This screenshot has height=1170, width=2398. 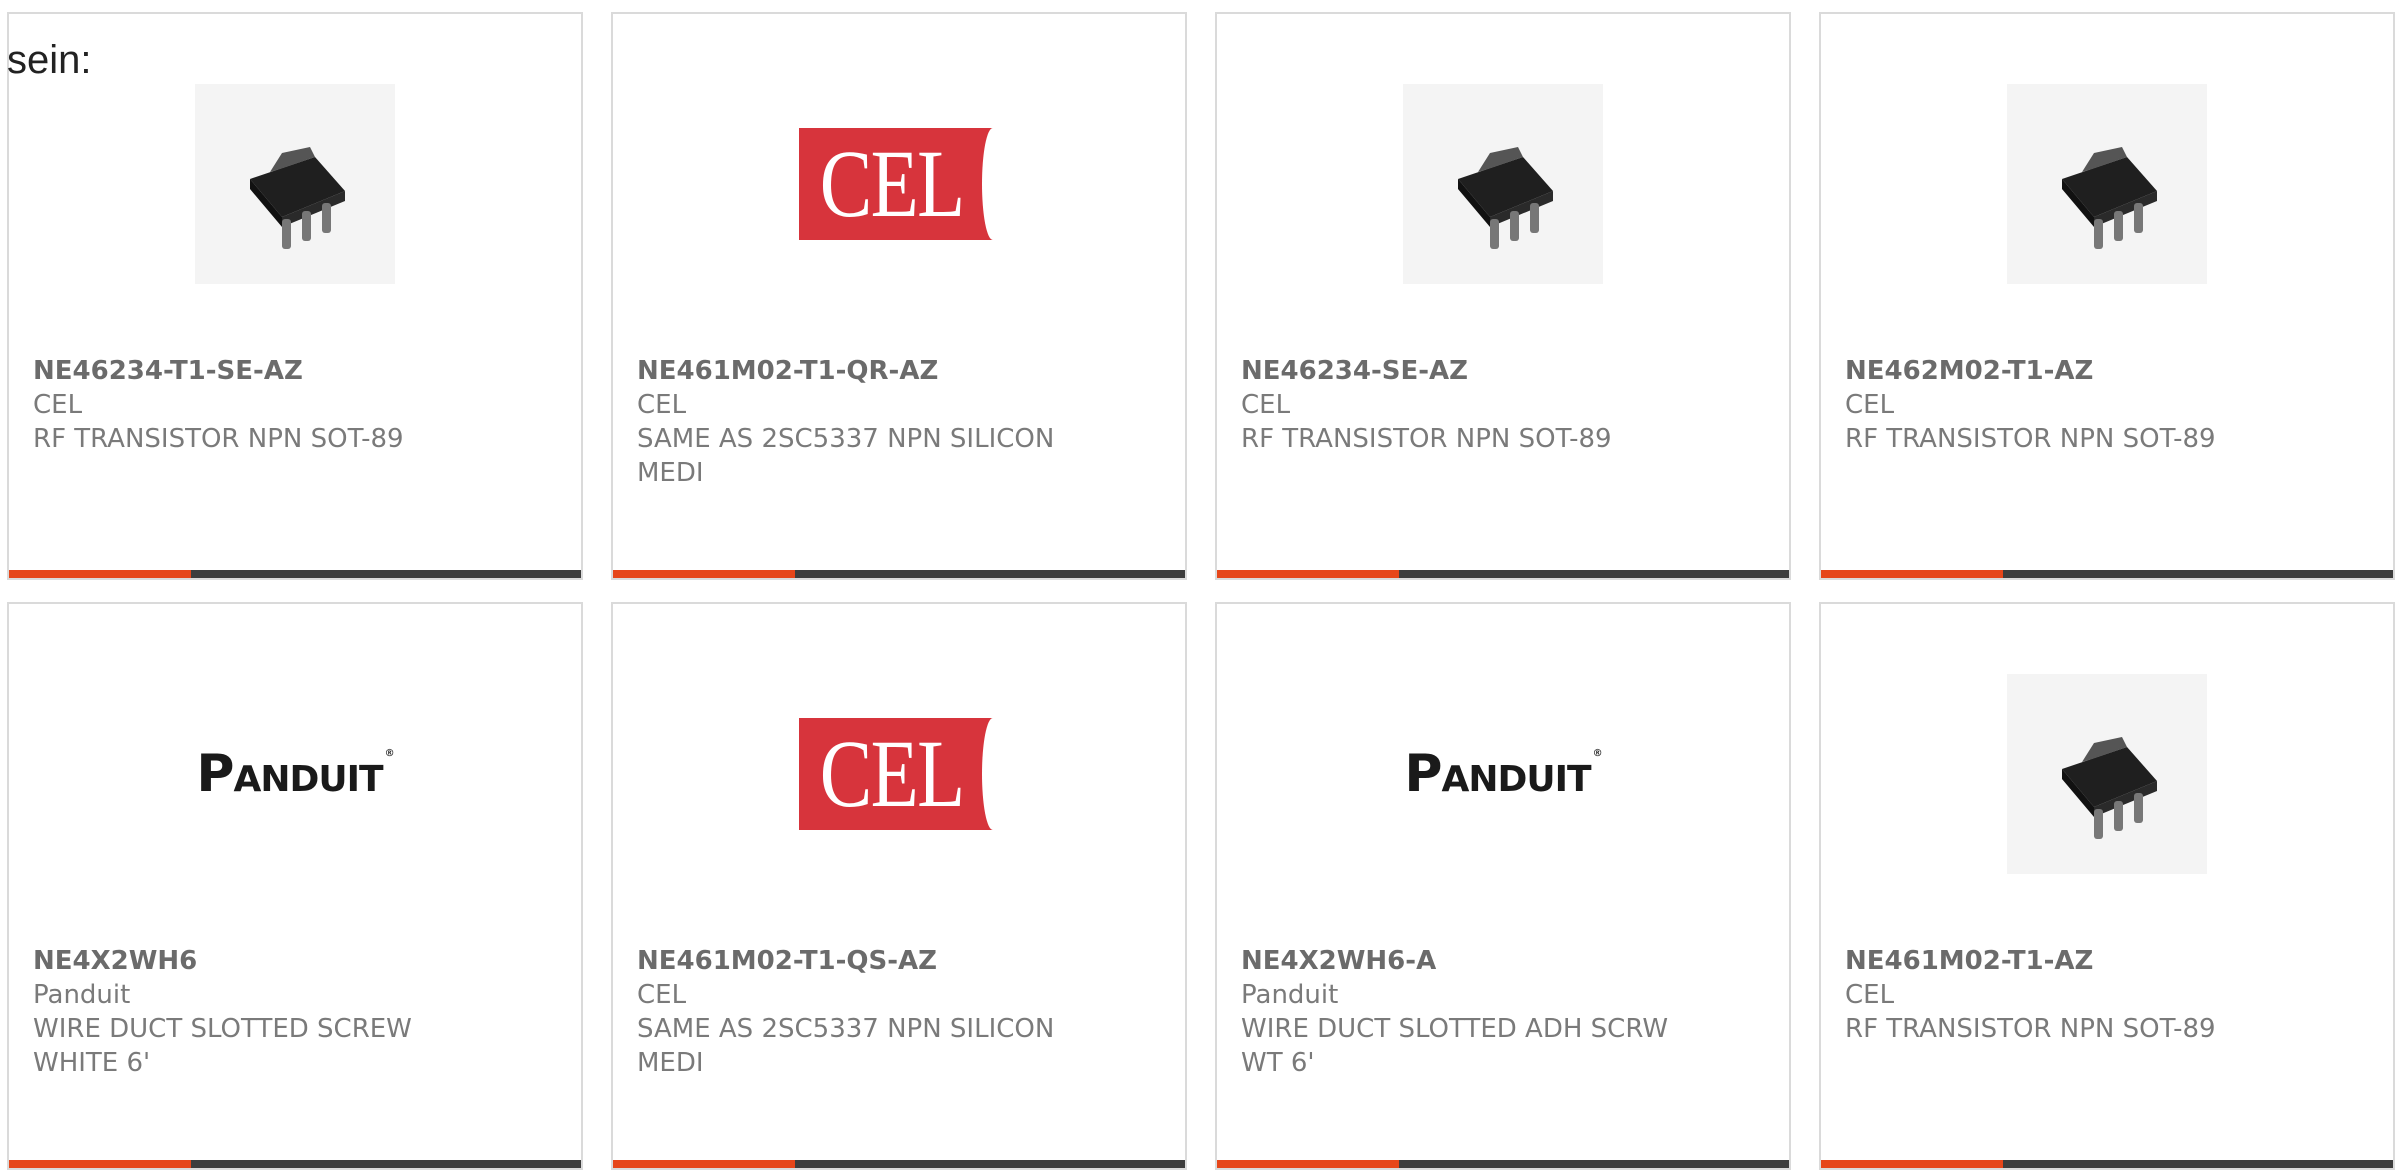 I want to click on product-description: WIRE DUCT SLOTTED SCREW WHITE 6', so click(x=222, y=1046).